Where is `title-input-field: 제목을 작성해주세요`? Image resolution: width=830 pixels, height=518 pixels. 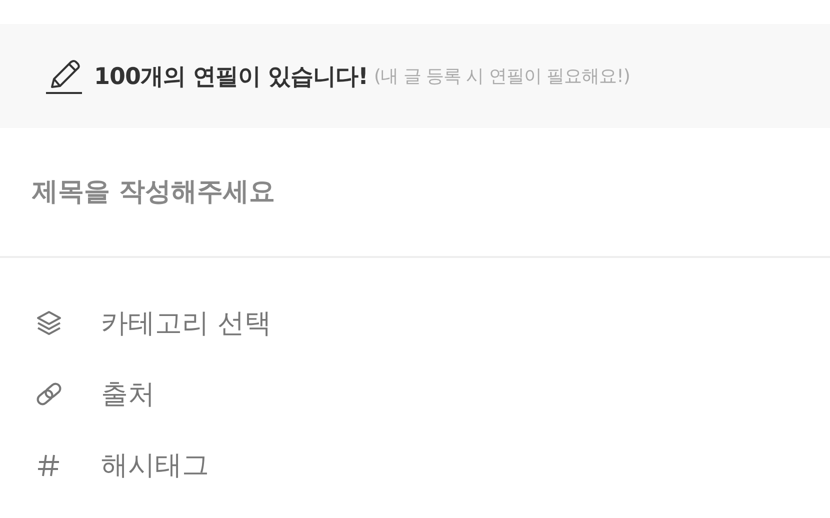
title-input-field: 제목을 작성해주세요 is located at coordinates (332, 192).